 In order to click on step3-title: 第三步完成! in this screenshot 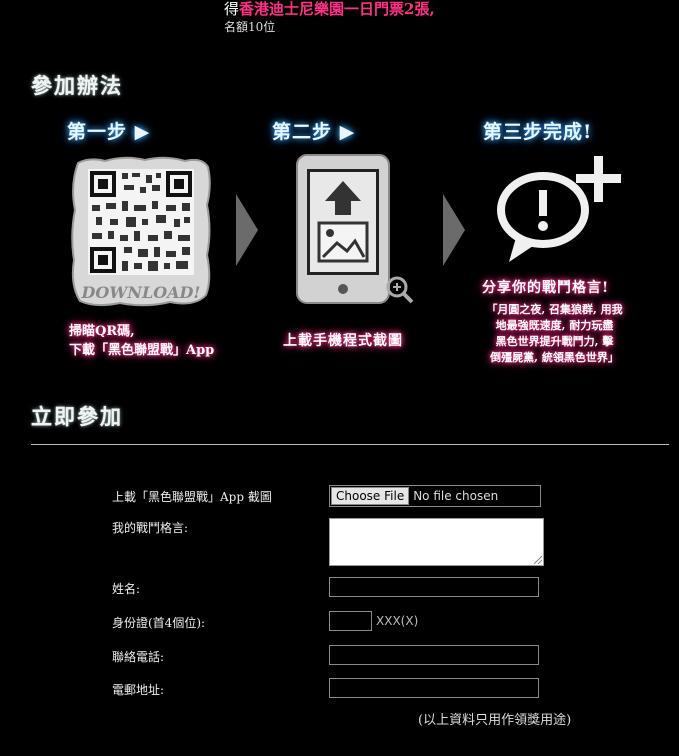, I will do `click(538, 132)`.